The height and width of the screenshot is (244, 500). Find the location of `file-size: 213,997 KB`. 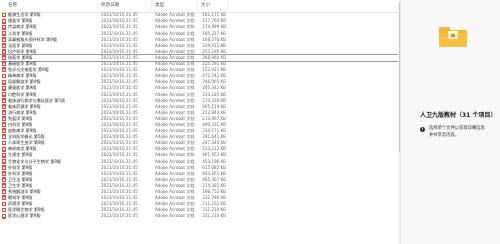

file-size: 213,997 KB is located at coordinates (214, 118).